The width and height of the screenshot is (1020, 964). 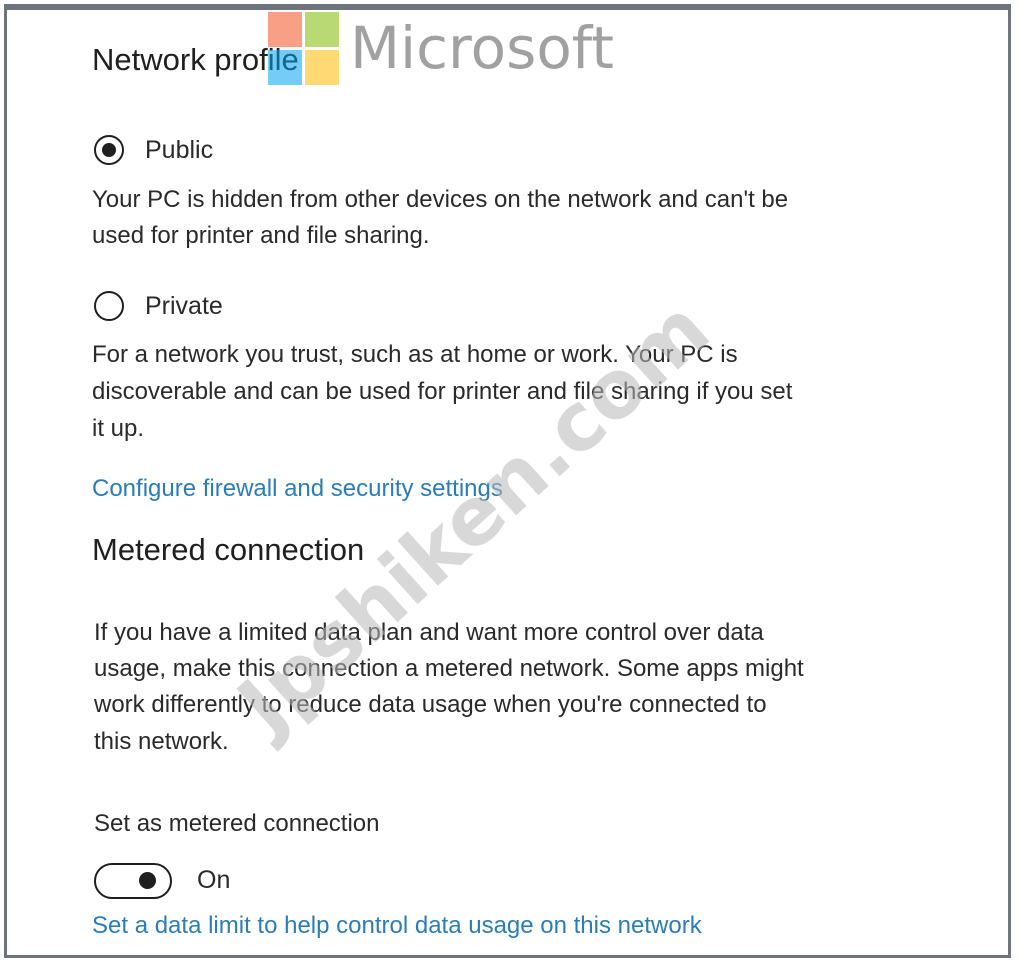 I want to click on public-radio, so click(x=109, y=150).